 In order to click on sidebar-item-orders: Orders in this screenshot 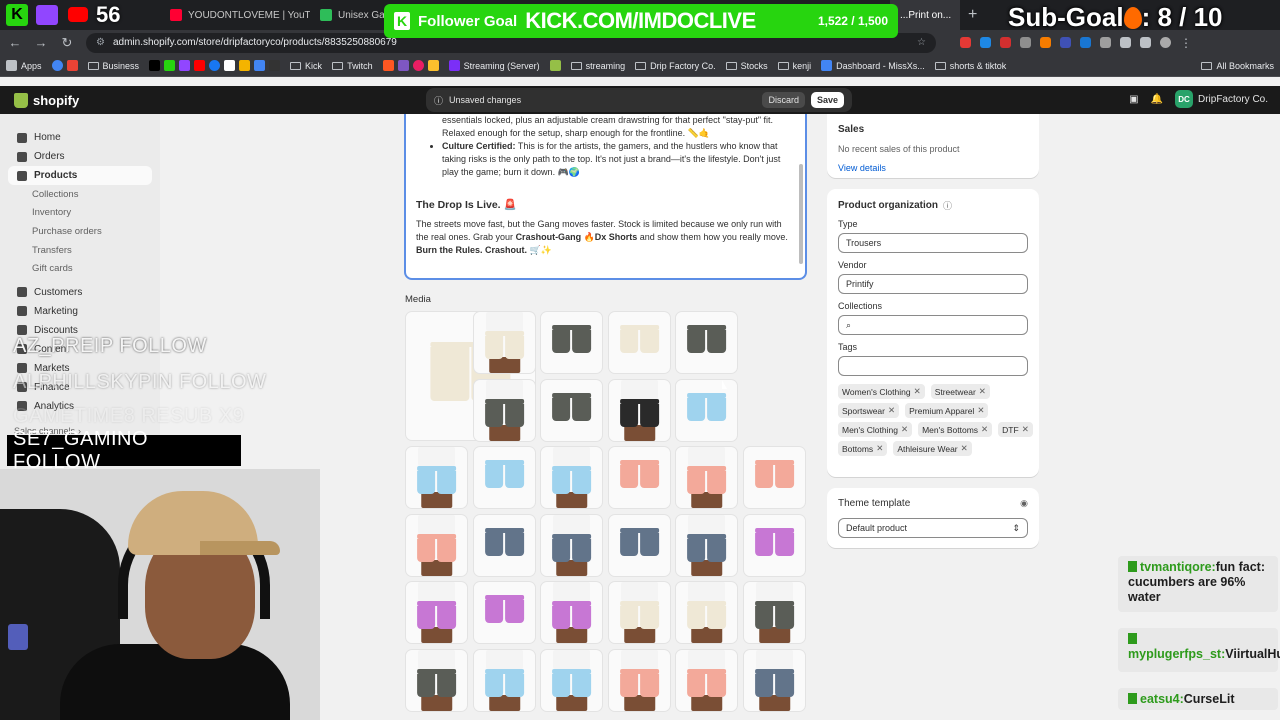, I will do `click(80, 156)`.